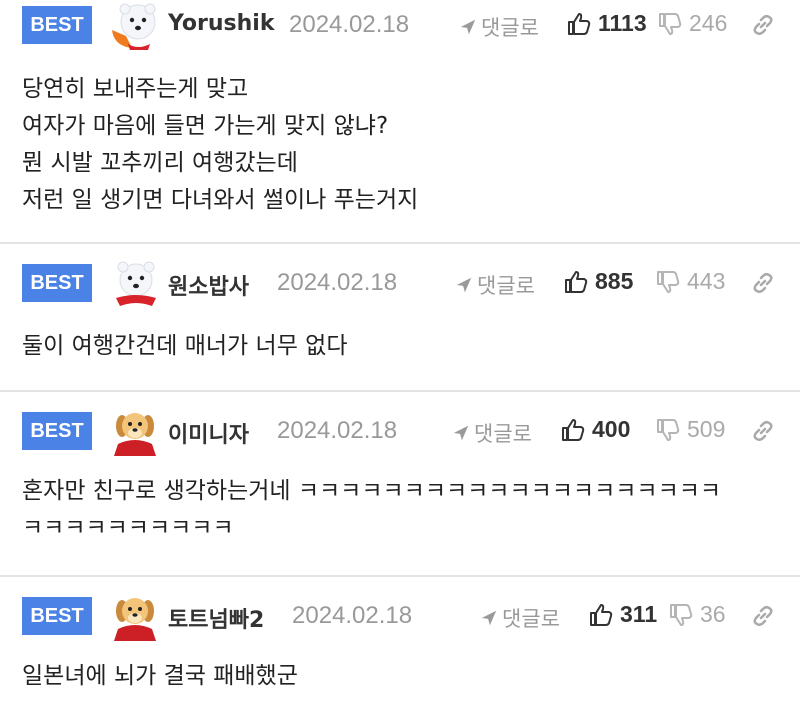  I want to click on dislike-count: 246, so click(708, 23).